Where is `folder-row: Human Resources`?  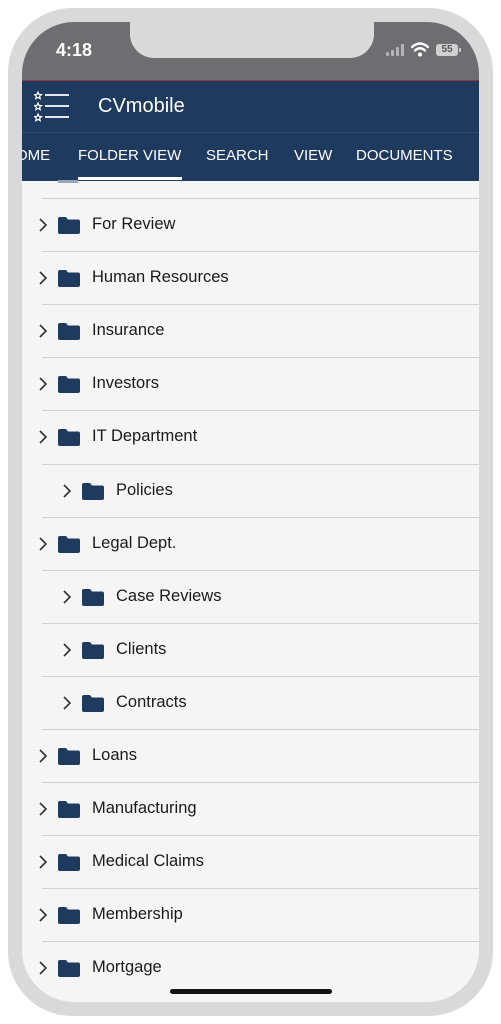
folder-row: Human Resources is located at coordinates (259, 278).